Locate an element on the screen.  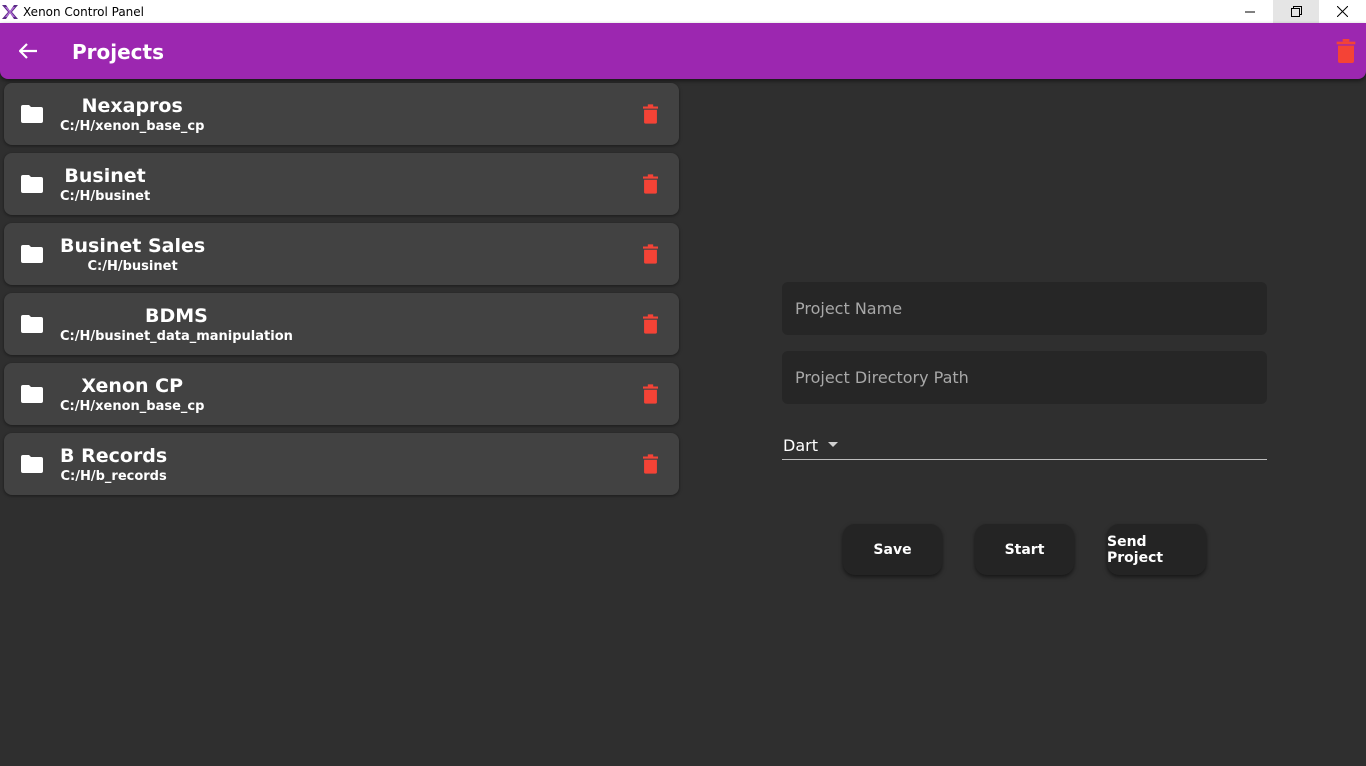
xenon-logo-icon is located at coordinates (10, 11).